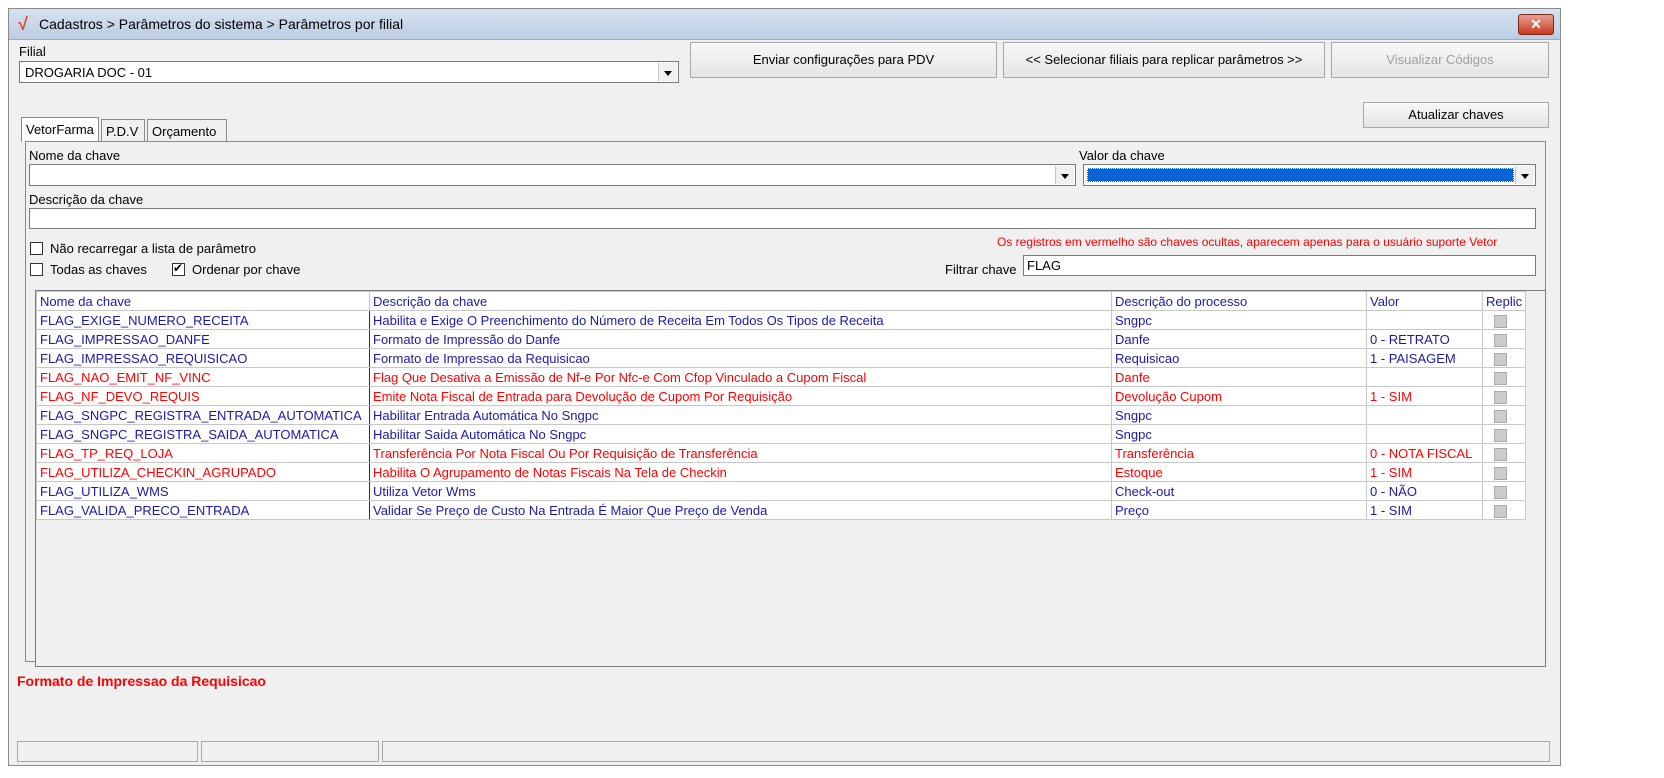 The image size is (1664, 778). Describe the element at coordinates (1424, 301) in the screenshot. I see `col-header-value: Valor` at that location.